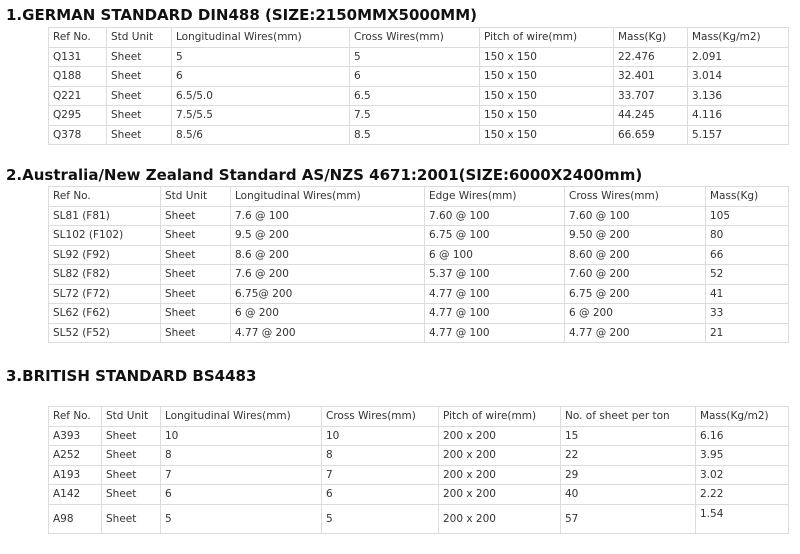 The height and width of the screenshot is (554, 800). What do you see at coordinates (747, 254) in the screenshot?
I see `table-cell: 66` at bounding box center [747, 254].